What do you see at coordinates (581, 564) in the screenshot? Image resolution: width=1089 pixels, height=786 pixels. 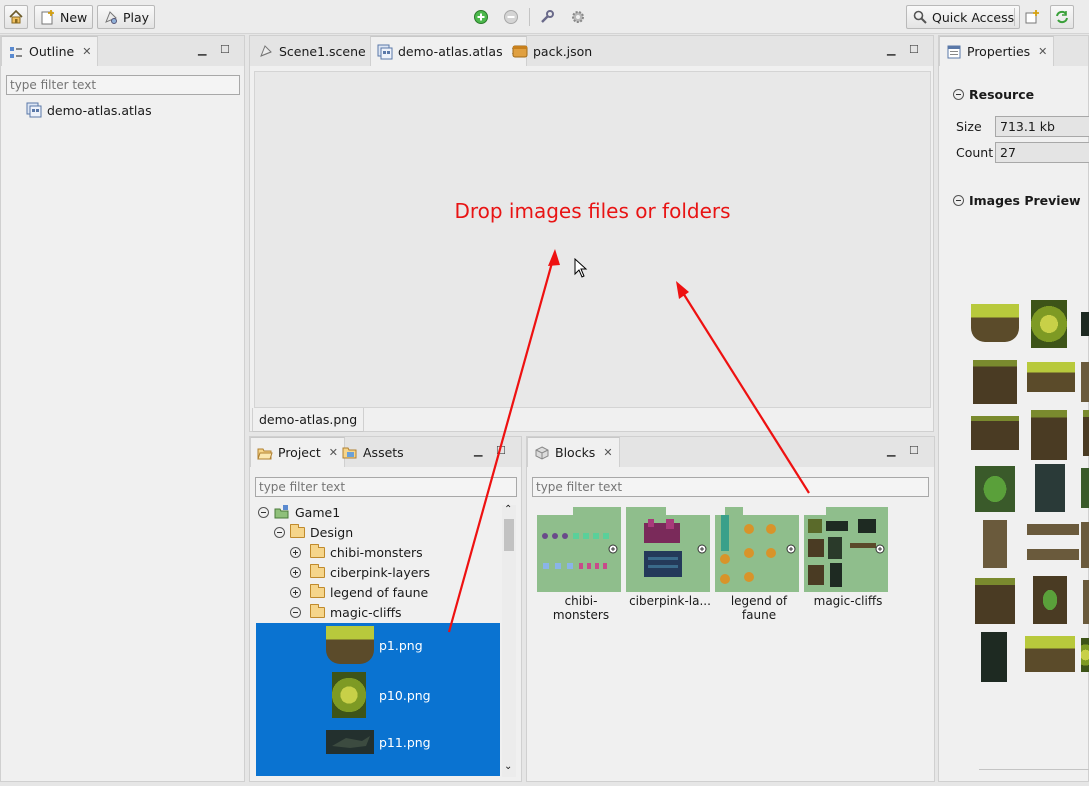 I see `block-item: chibi-monsters` at bounding box center [581, 564].